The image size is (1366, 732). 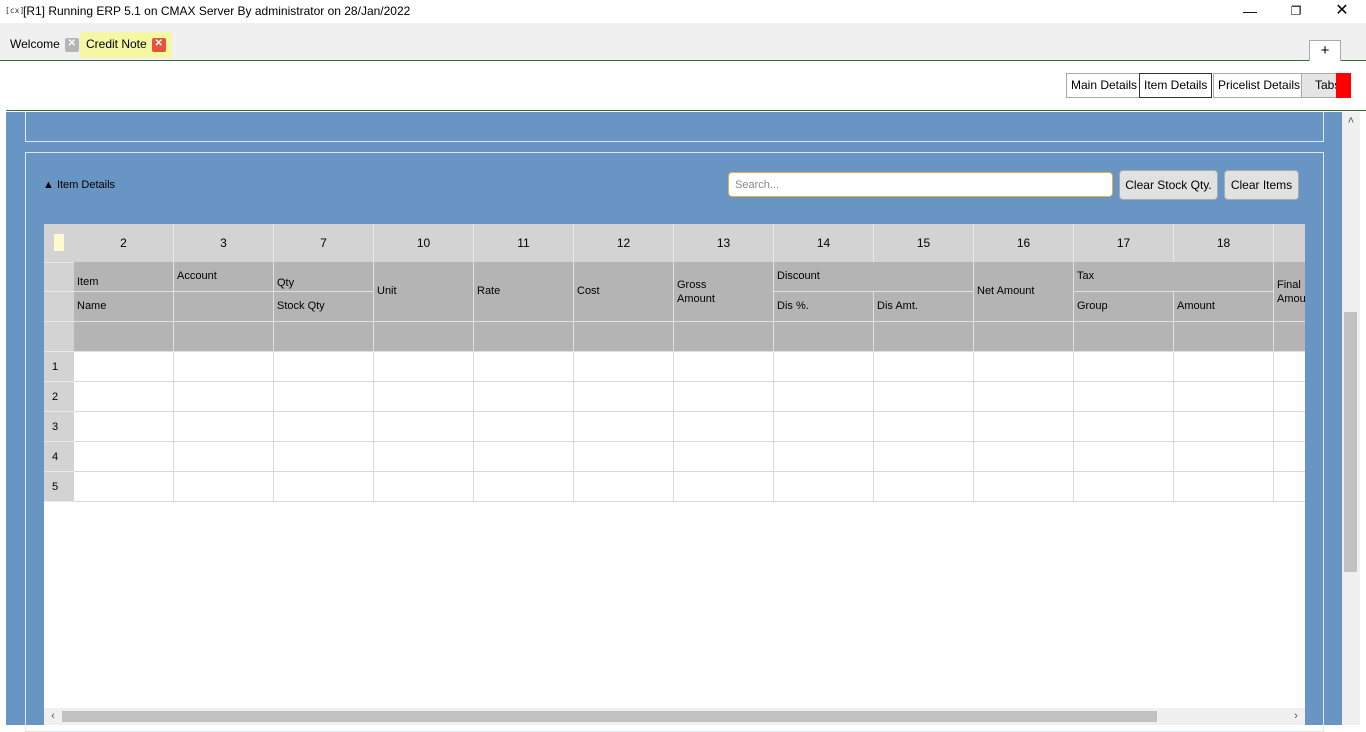 What do you see at coordinates (1024, 292) in the screenshot?
I see `header-net-amount: Net Amount` at bounding box center [1024, 292].